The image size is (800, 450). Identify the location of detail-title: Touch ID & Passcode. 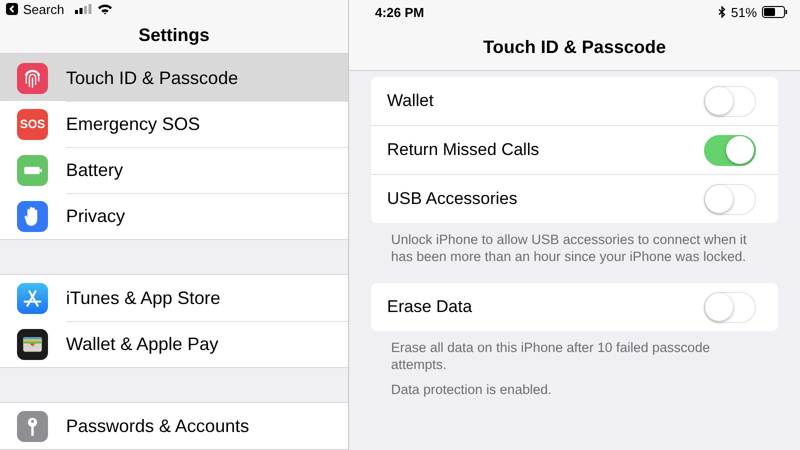
(574, 47).